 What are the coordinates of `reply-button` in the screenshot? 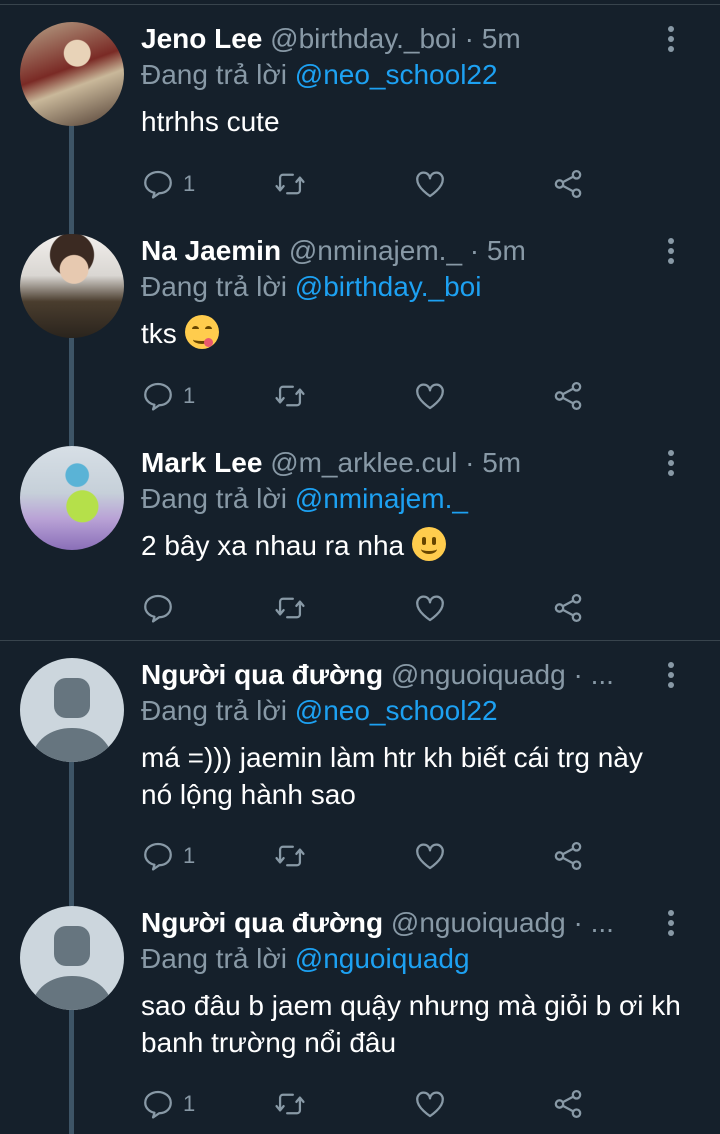 It's located at (162, 608).